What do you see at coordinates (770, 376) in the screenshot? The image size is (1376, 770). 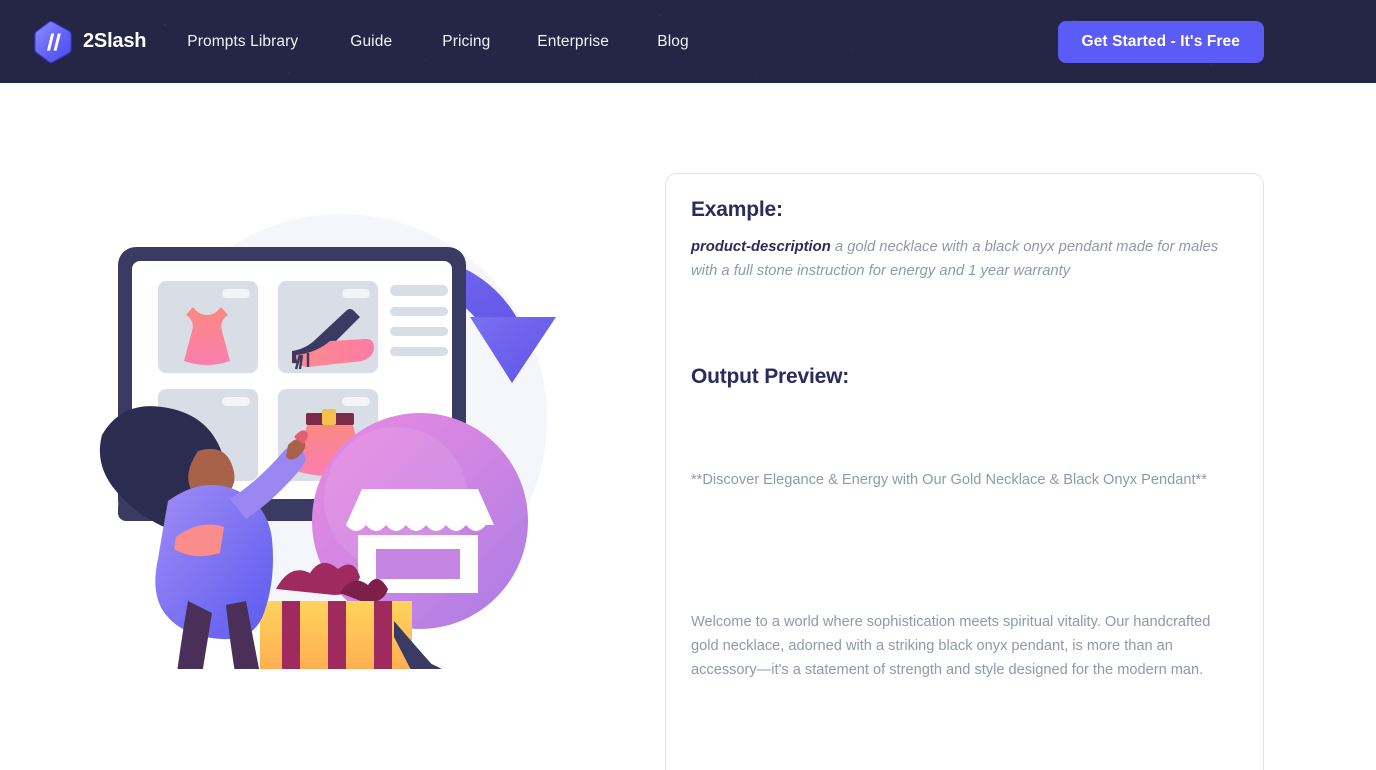 I see `output-preview-heading: Output Preview:` at bounding box center [770, 376].